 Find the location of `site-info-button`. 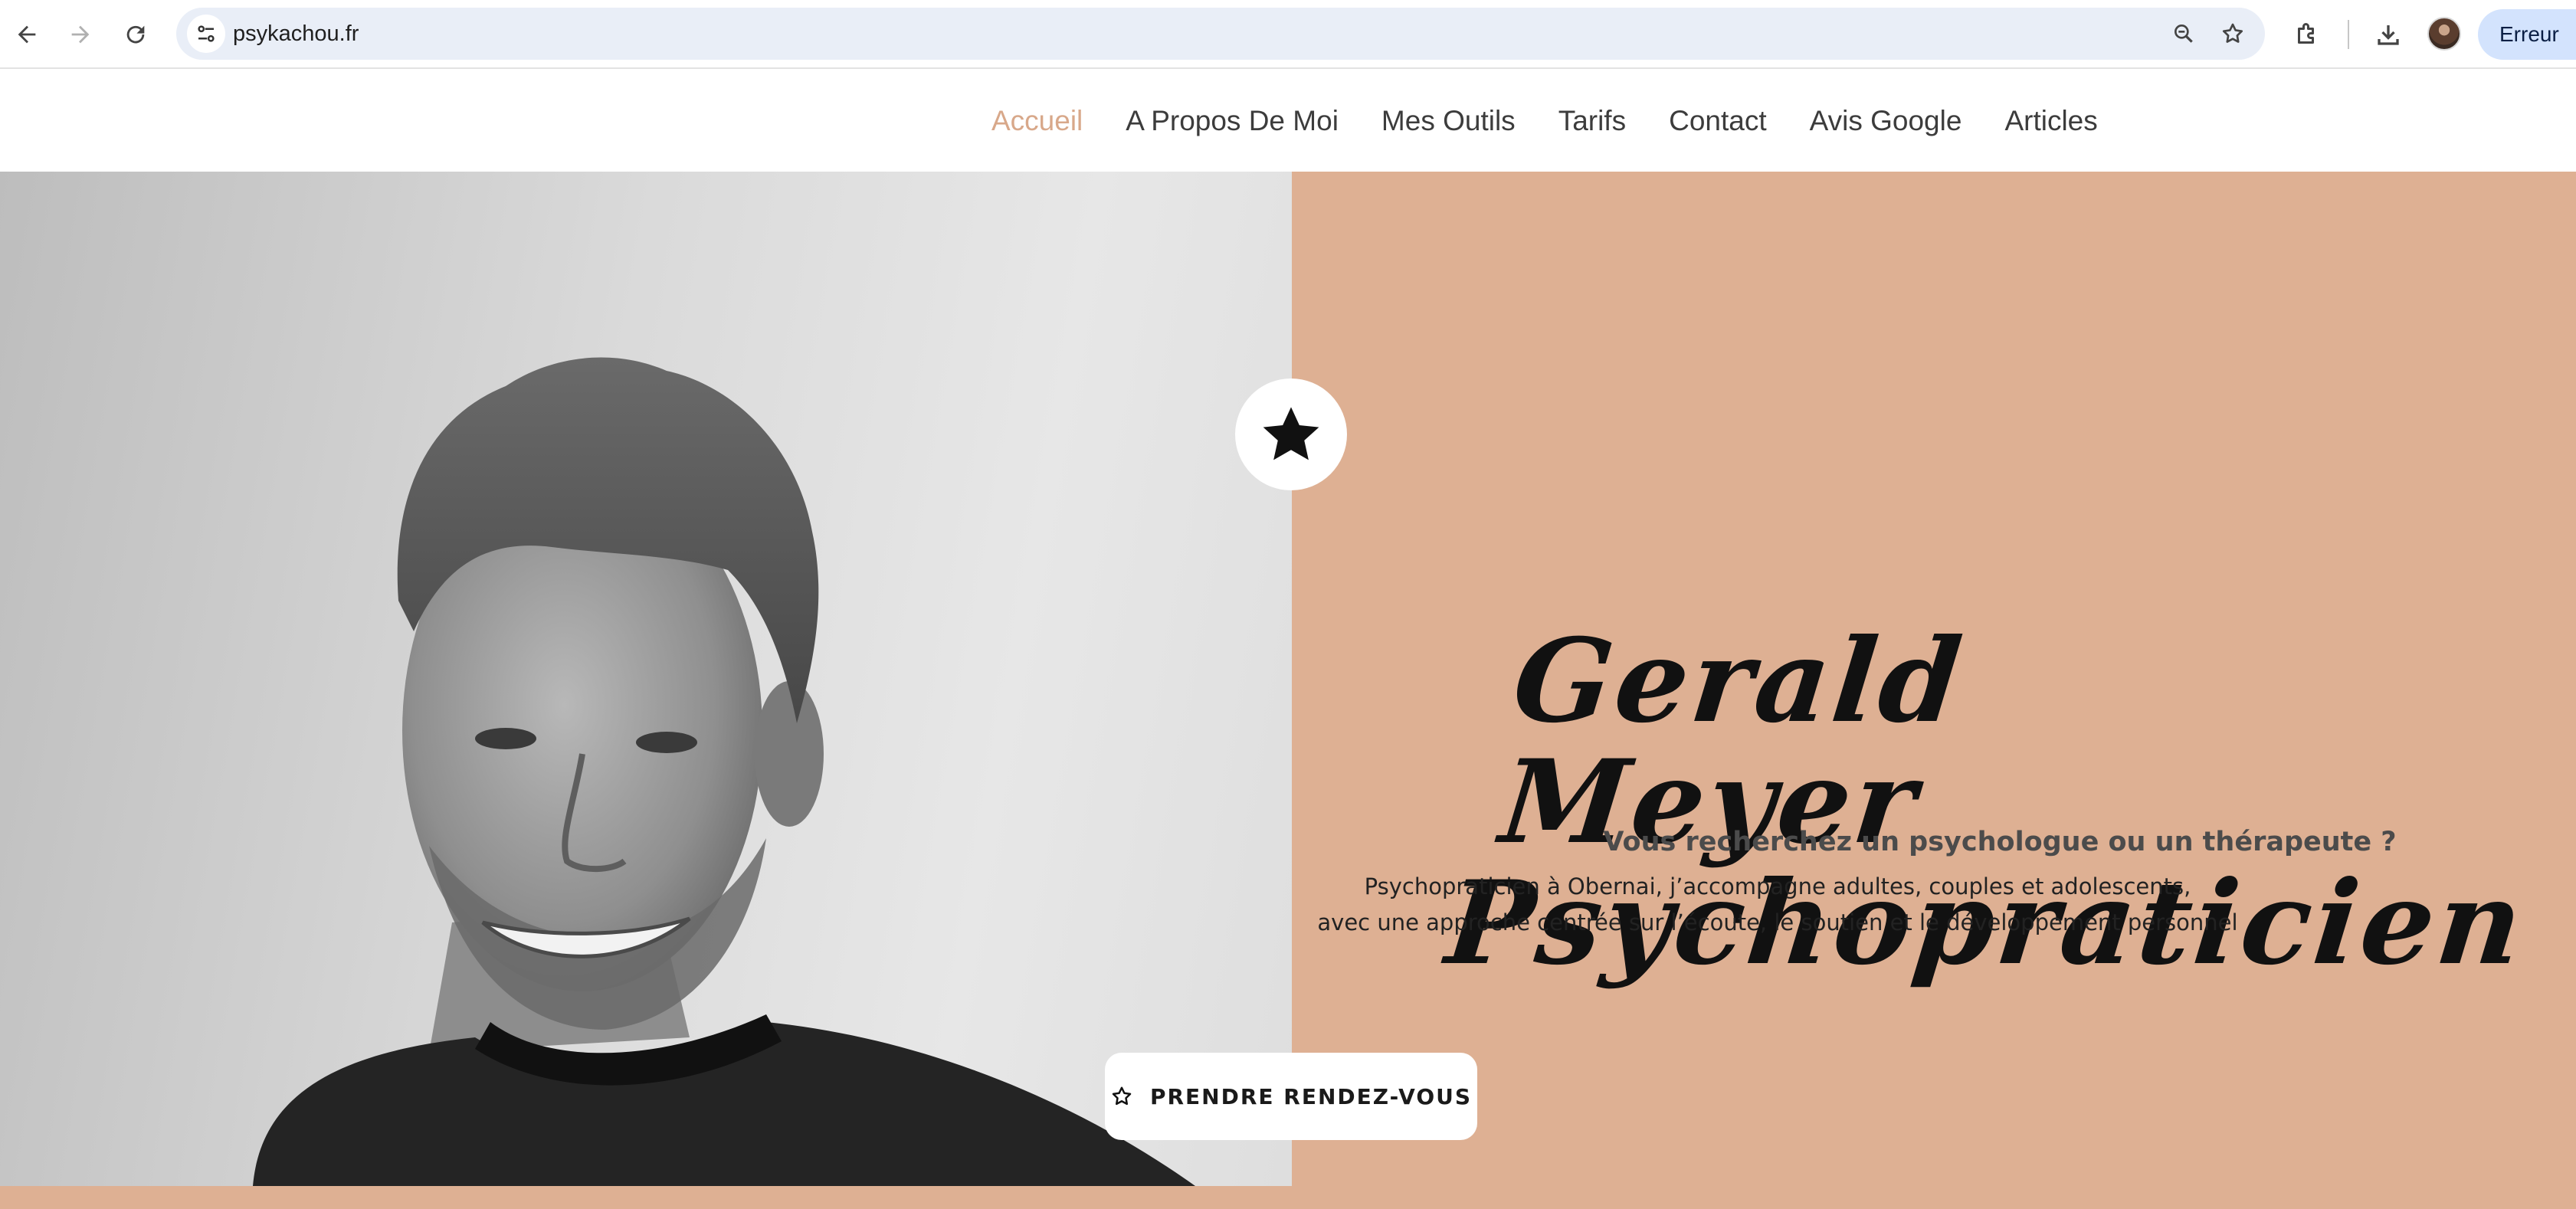

site-info-button is located at coordinates (206, 34).